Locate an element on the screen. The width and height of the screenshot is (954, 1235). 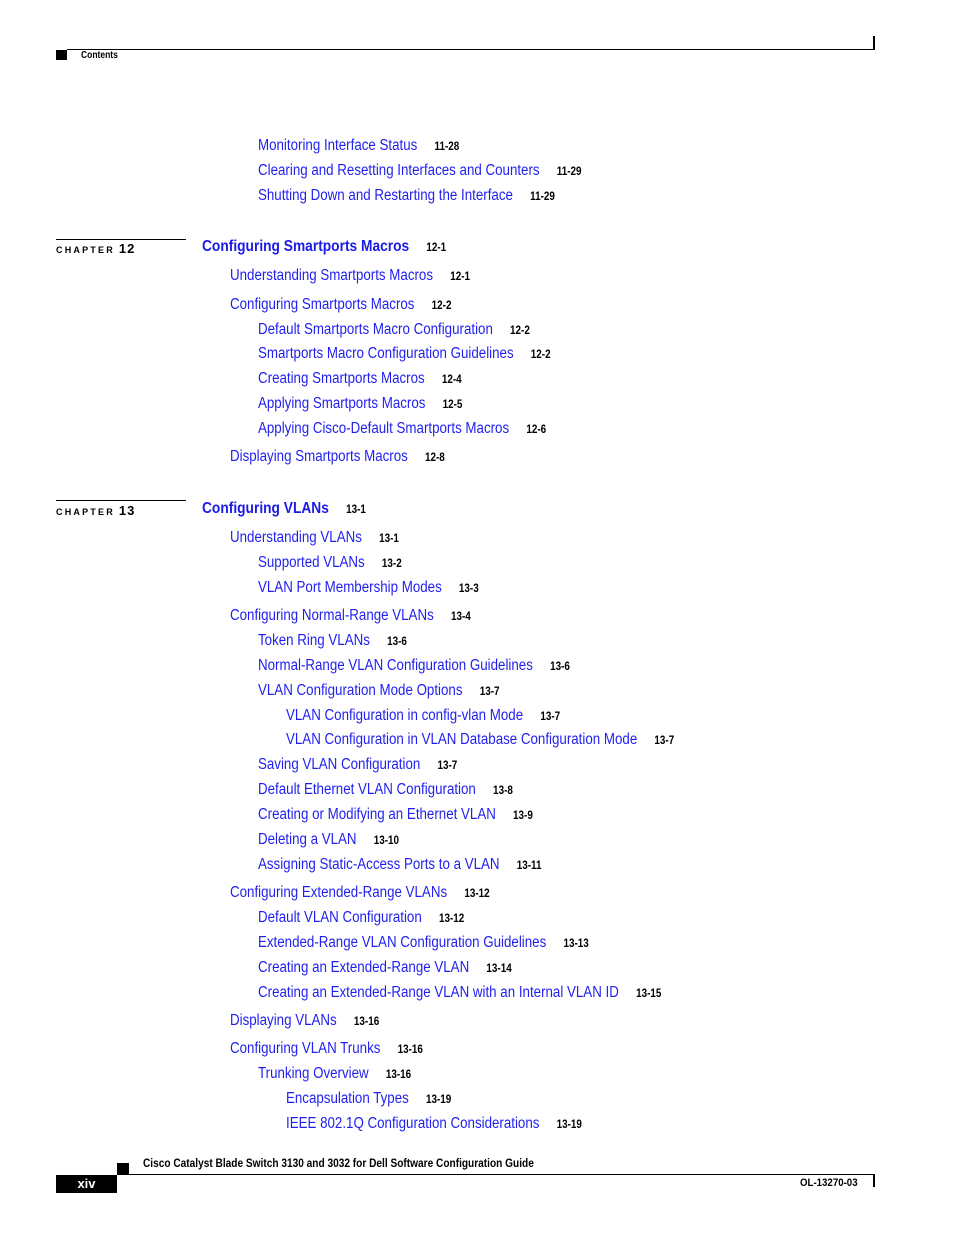
toc-page-number: 13-8 is located at coordinates (503, 791).